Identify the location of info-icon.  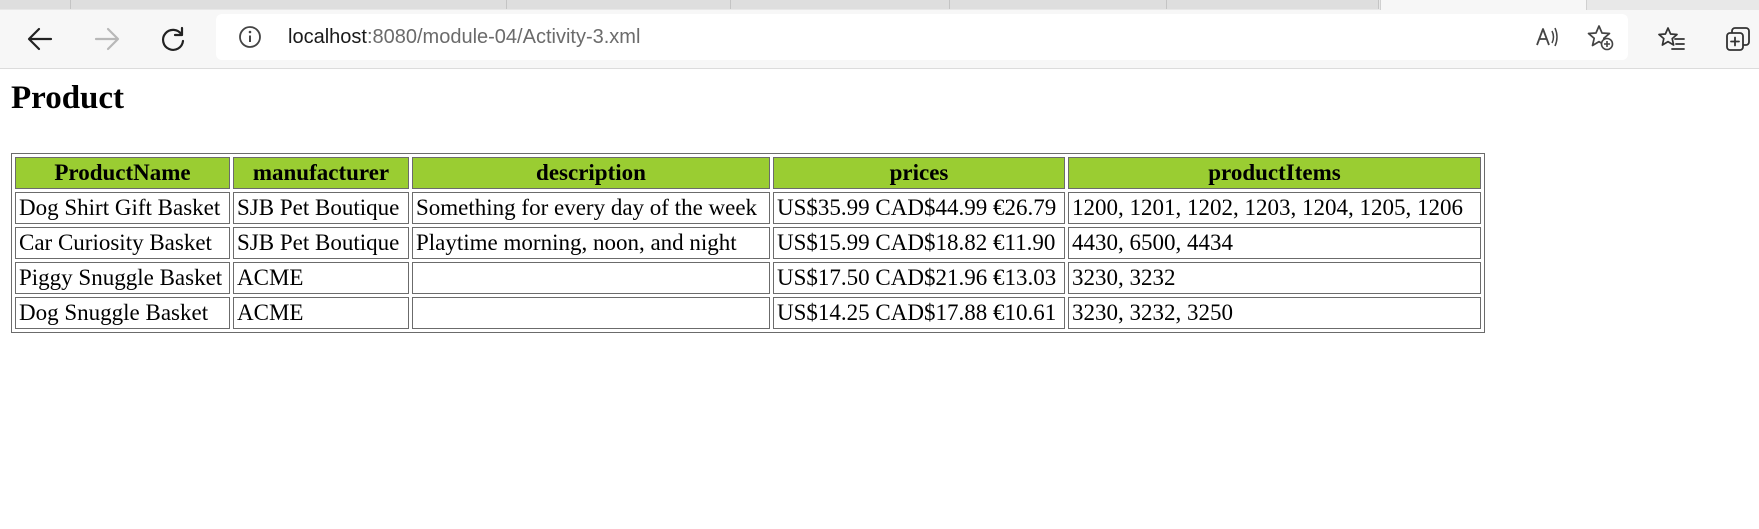
(250, 37).